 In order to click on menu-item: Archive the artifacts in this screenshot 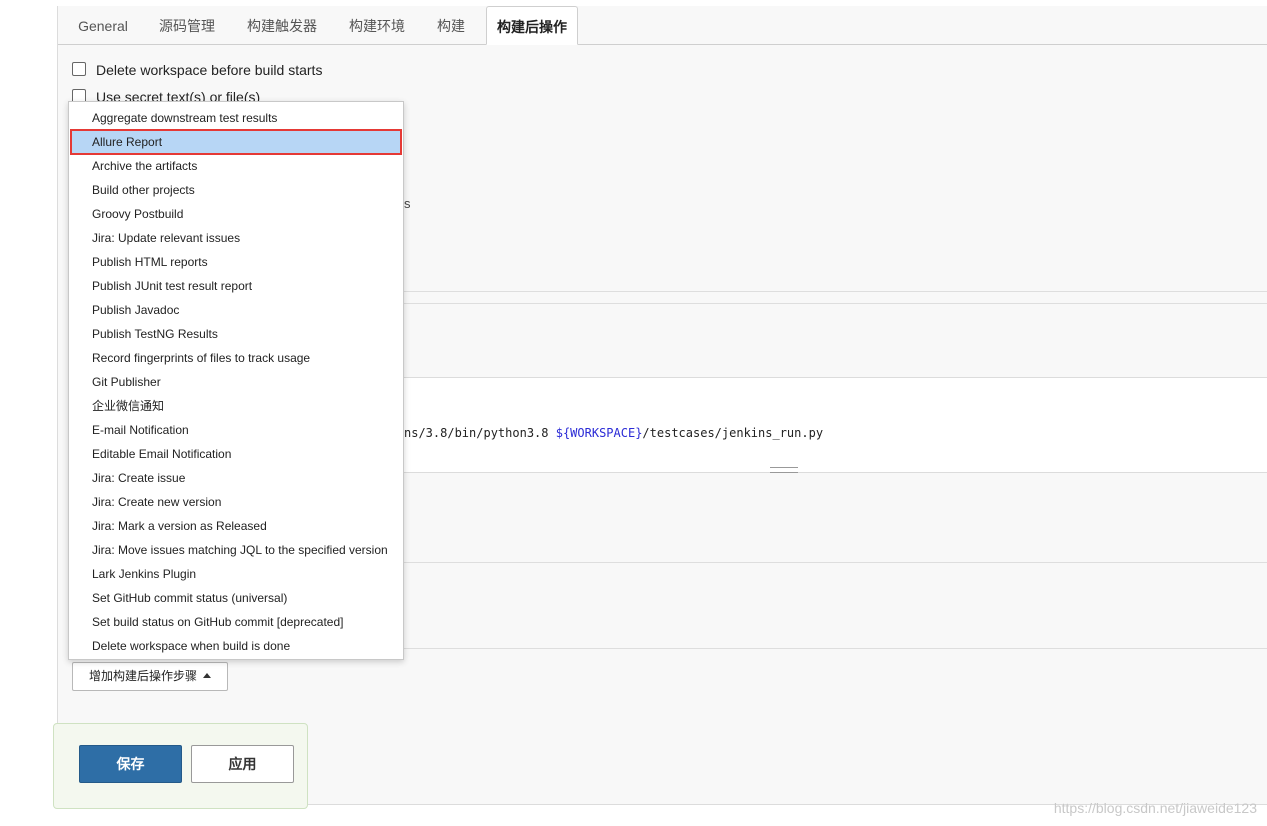, I will do `click(236, 166)`.